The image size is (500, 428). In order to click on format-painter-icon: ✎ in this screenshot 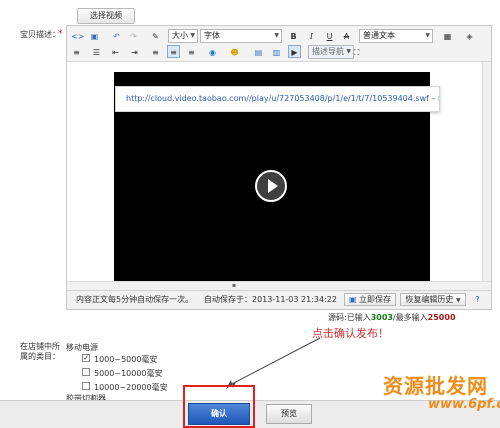, I will do `click(155, 35)`.